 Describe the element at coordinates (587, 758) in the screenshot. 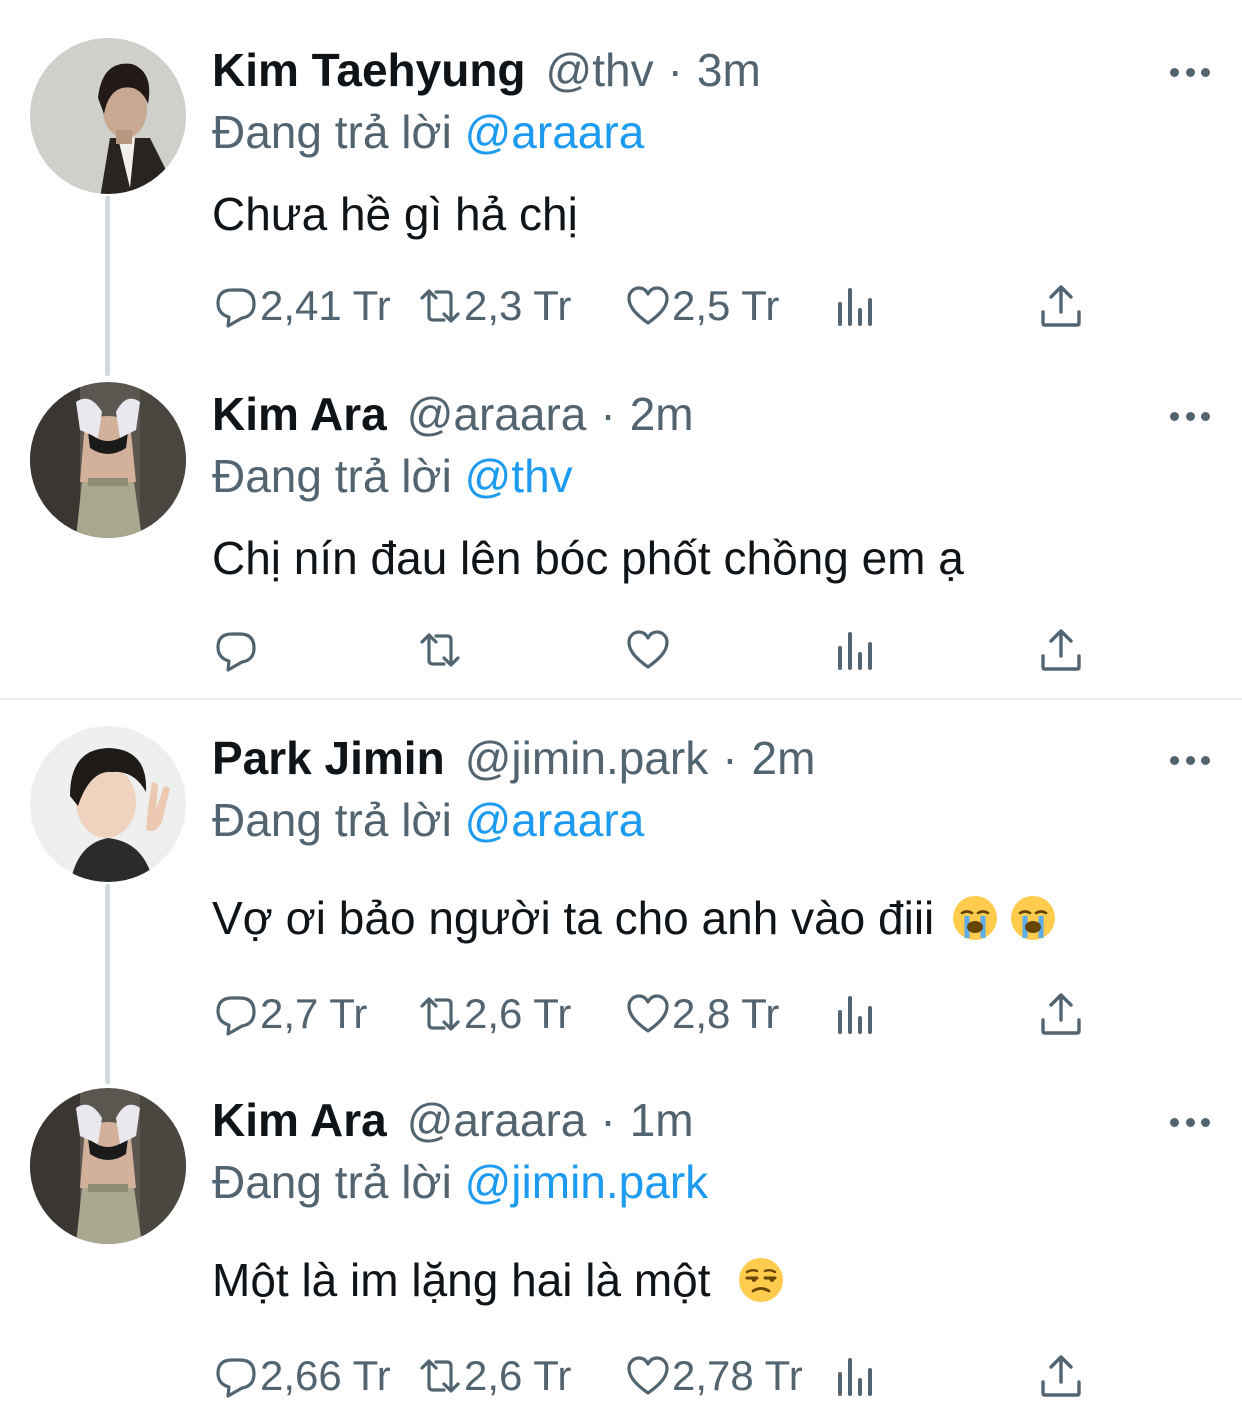

I see `user-handle: @jimin.park` at that location.